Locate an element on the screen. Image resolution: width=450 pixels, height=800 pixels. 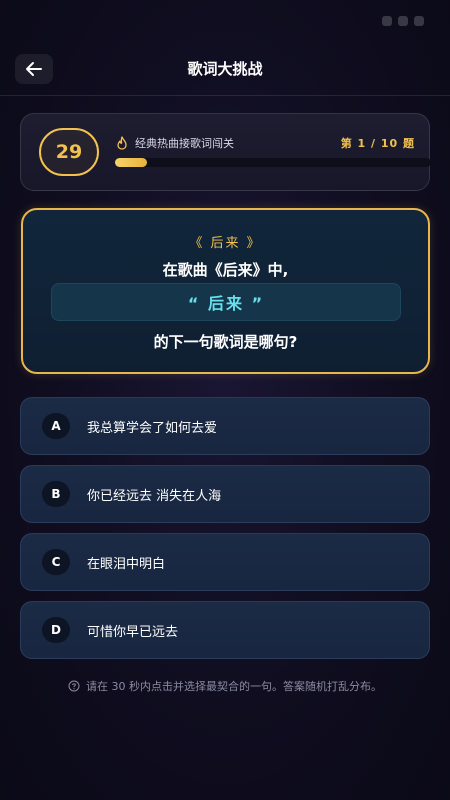
page-title: 歌词大挑战 is located at coordinates (225, 69).